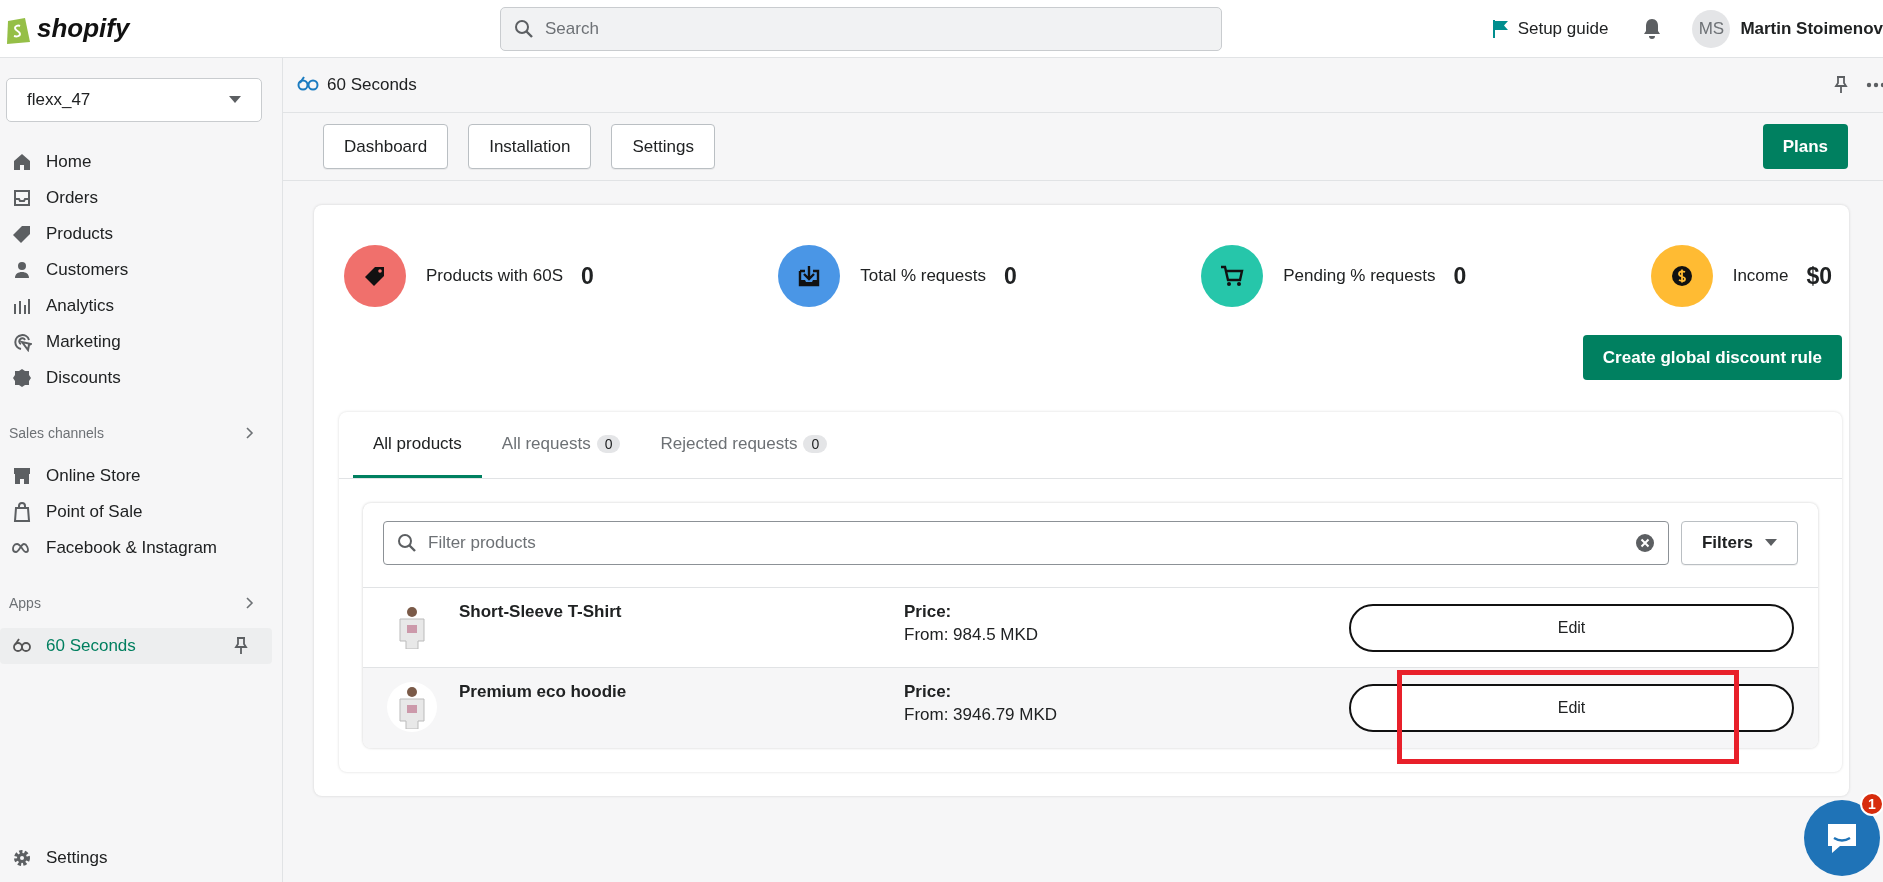  What do you see at coordinates (494, 276) in the screenshot?
I see `stat-label: Products with 60S` at bounding box center [494, 276].